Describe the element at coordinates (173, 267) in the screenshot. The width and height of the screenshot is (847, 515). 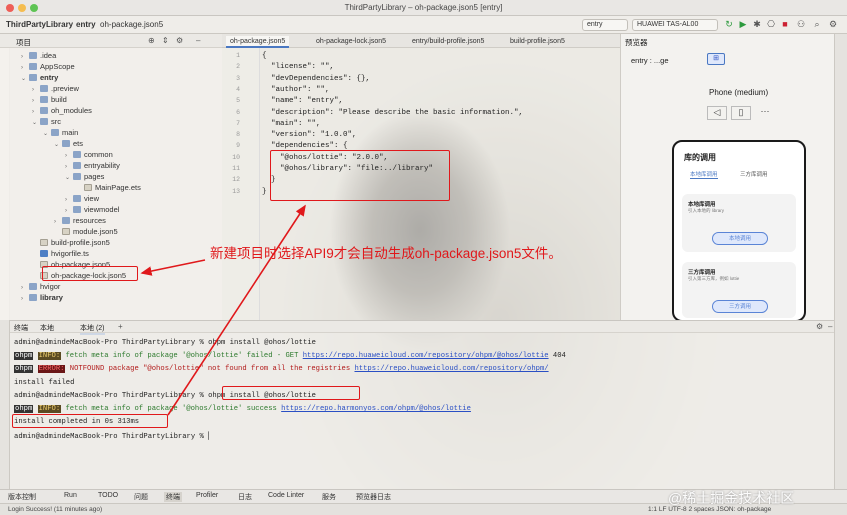
I see `arrow-to-file` at that location.